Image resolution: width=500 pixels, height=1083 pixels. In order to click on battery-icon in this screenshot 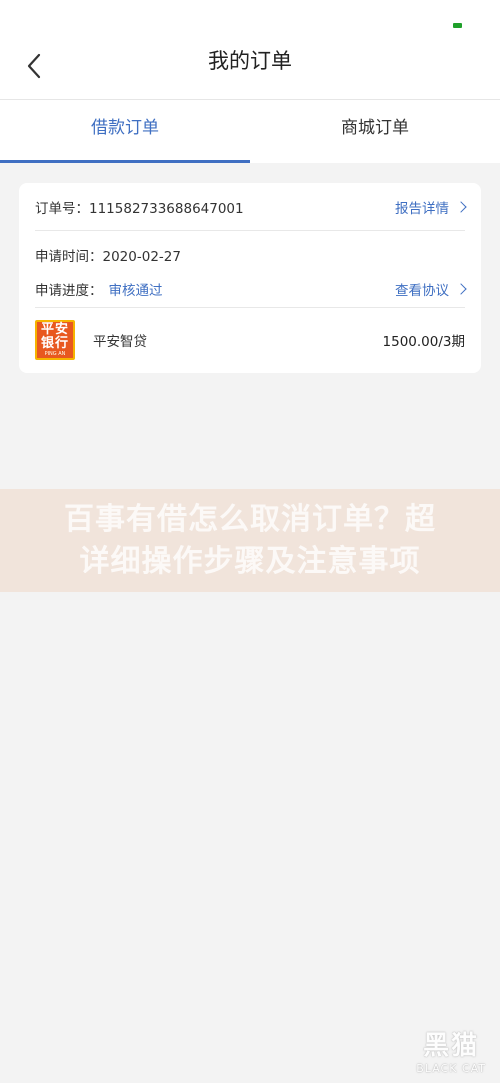, I will do `click(457, 25)`.